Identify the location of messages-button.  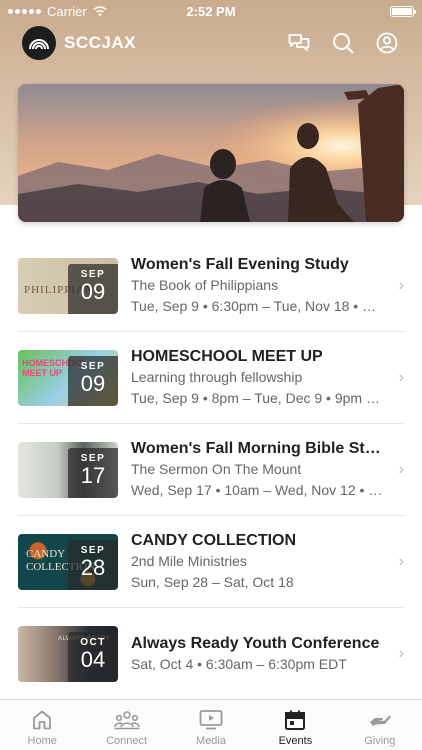
(299, 43).